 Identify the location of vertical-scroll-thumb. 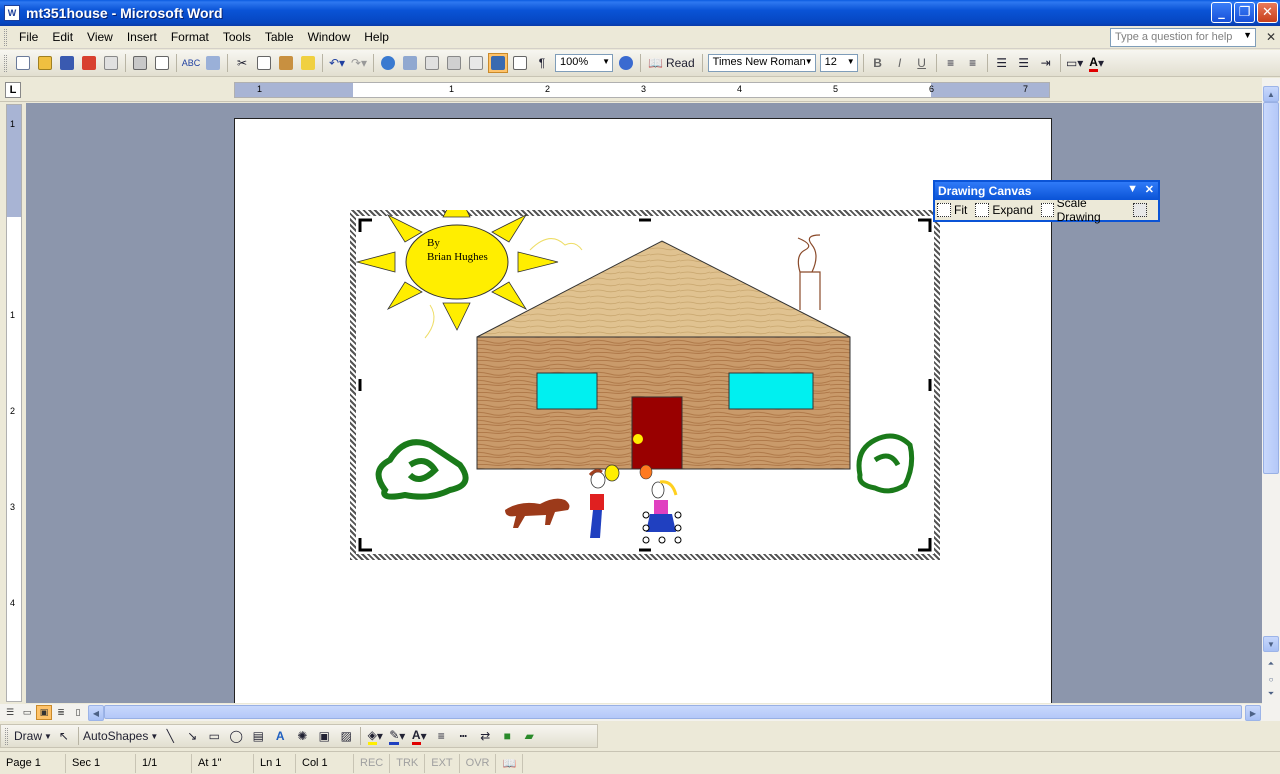
(1271, 288).